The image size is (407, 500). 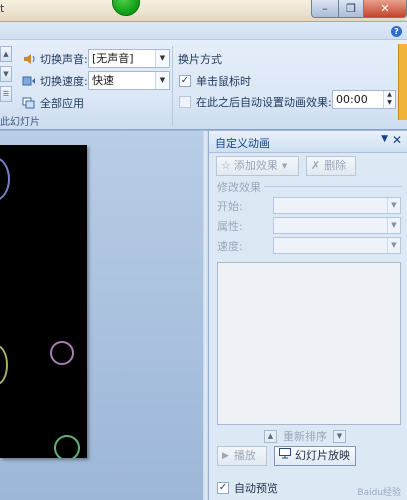 What do you see at coordinates (270, 436) in the screenshot?
I see `move-up-icon: ▲` at bounding box center [270, 436].